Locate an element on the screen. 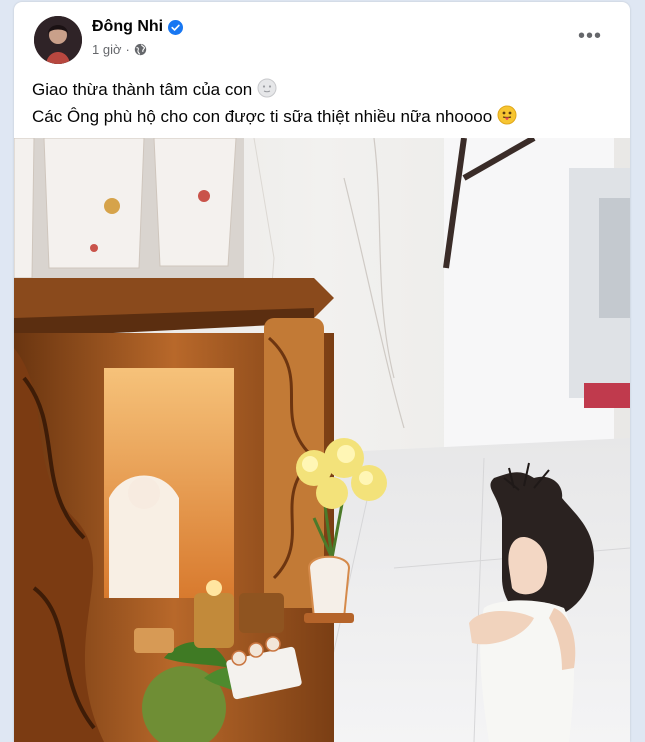  tongue-out-emoji-icon is located at coordinates (507, 118).